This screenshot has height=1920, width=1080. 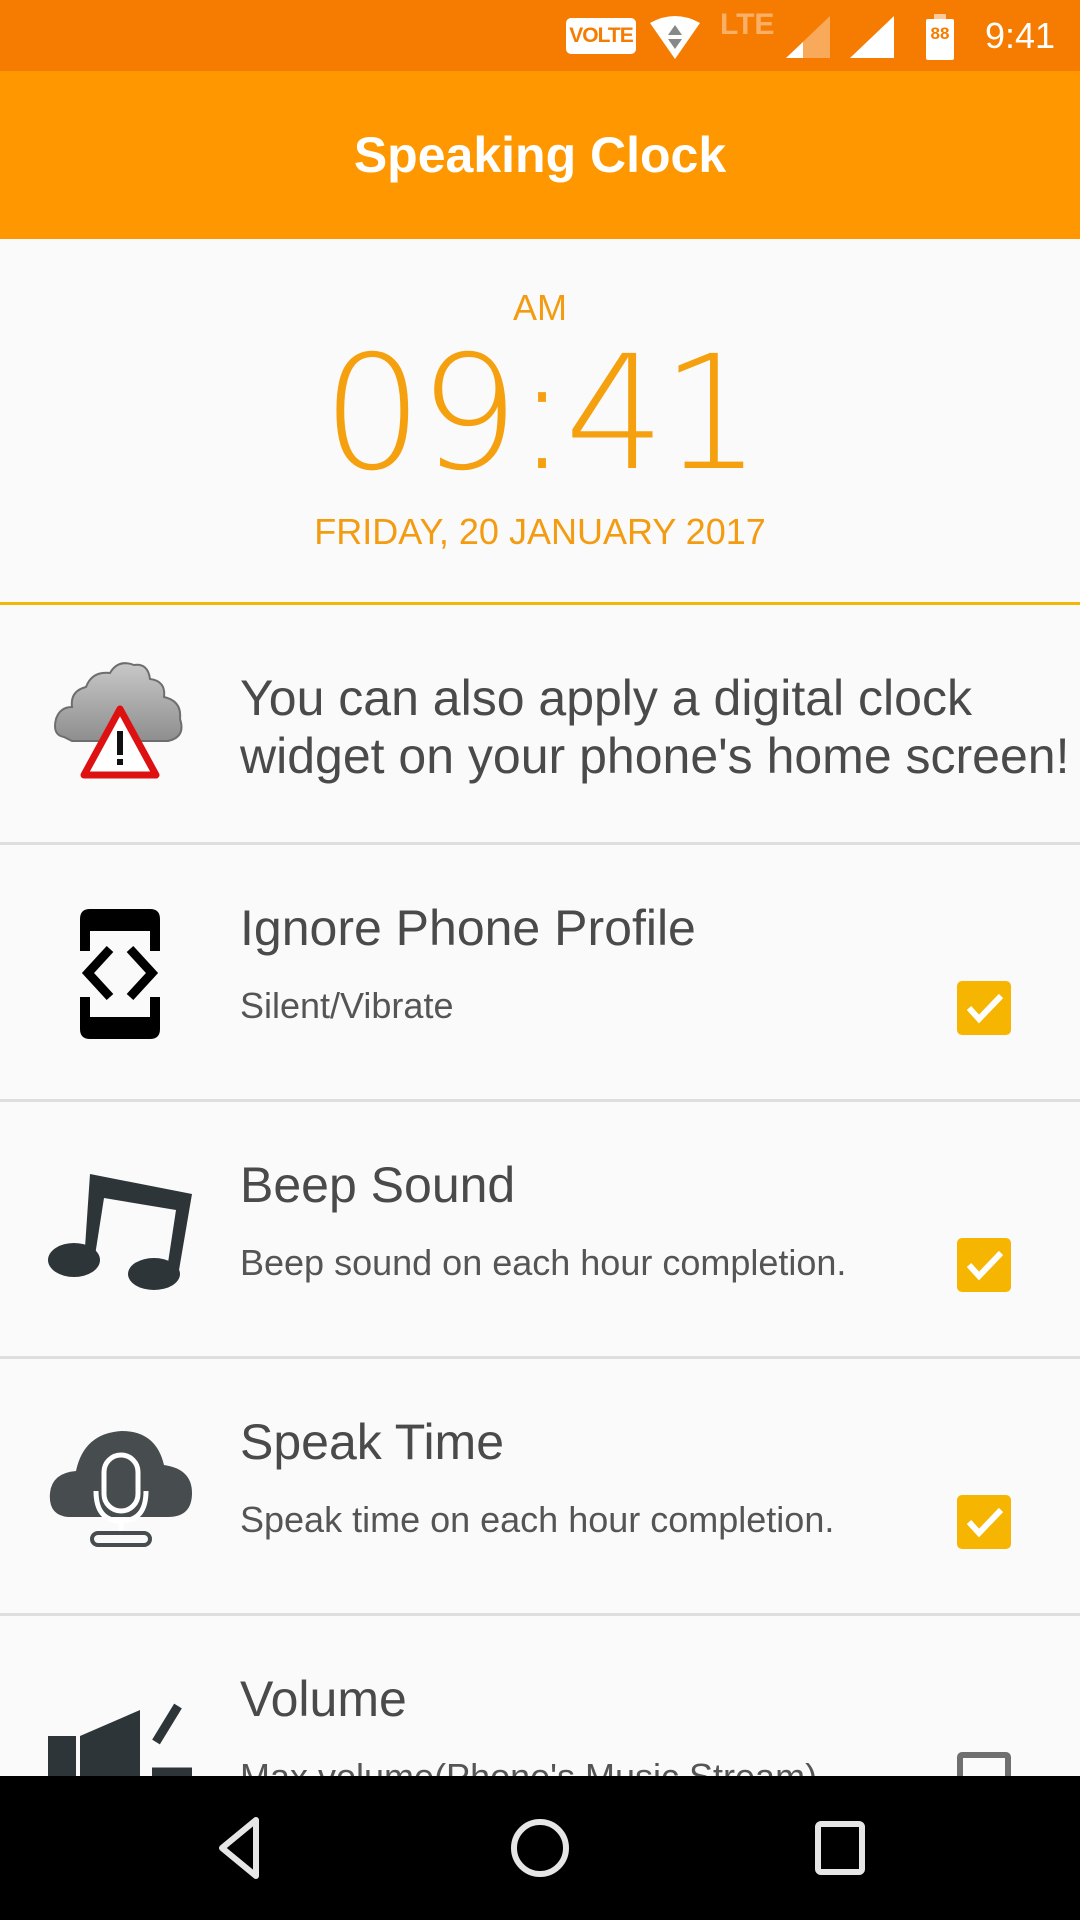 What do you see at coordinates (655, 756) in the screenshot?
I see `tip-line-2: widget on your phone's home screen!` at bounding box center [655, 756].